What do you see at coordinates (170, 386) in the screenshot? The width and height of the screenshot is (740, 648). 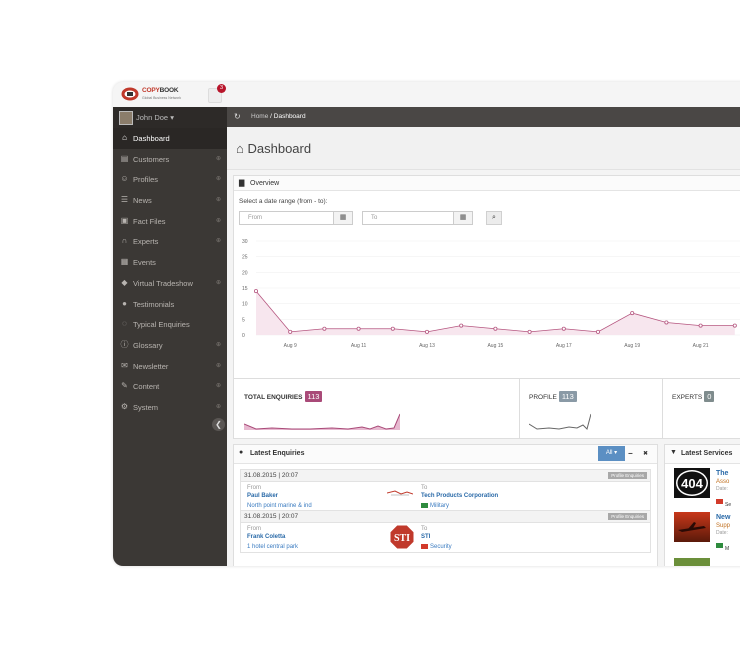 I see `sidebar-item-content: ✎ Content ⊕` at bounding box center [170, 386].